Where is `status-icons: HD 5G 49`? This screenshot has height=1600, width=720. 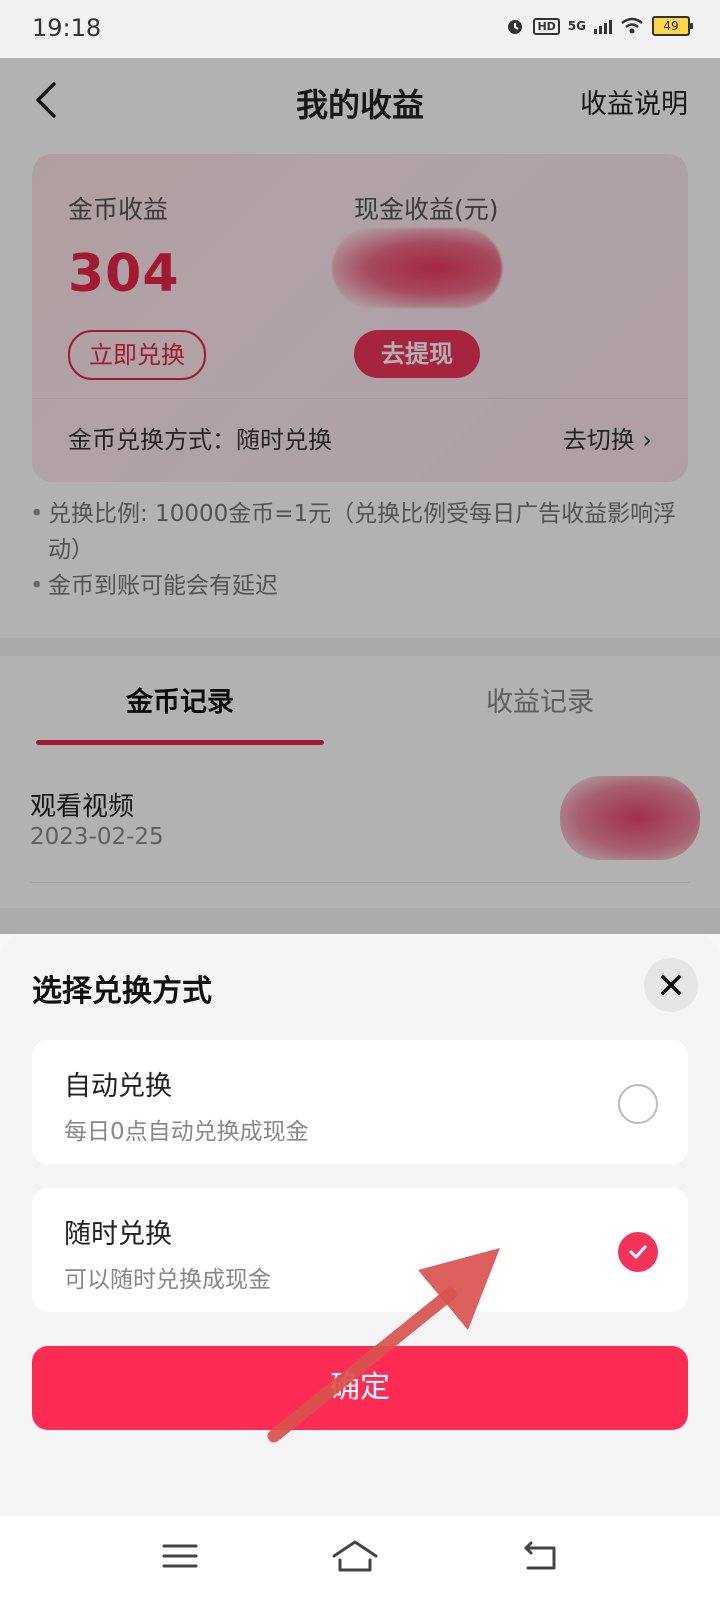
status-icons: HD 5G 49 is located at coordinates (599, 26).